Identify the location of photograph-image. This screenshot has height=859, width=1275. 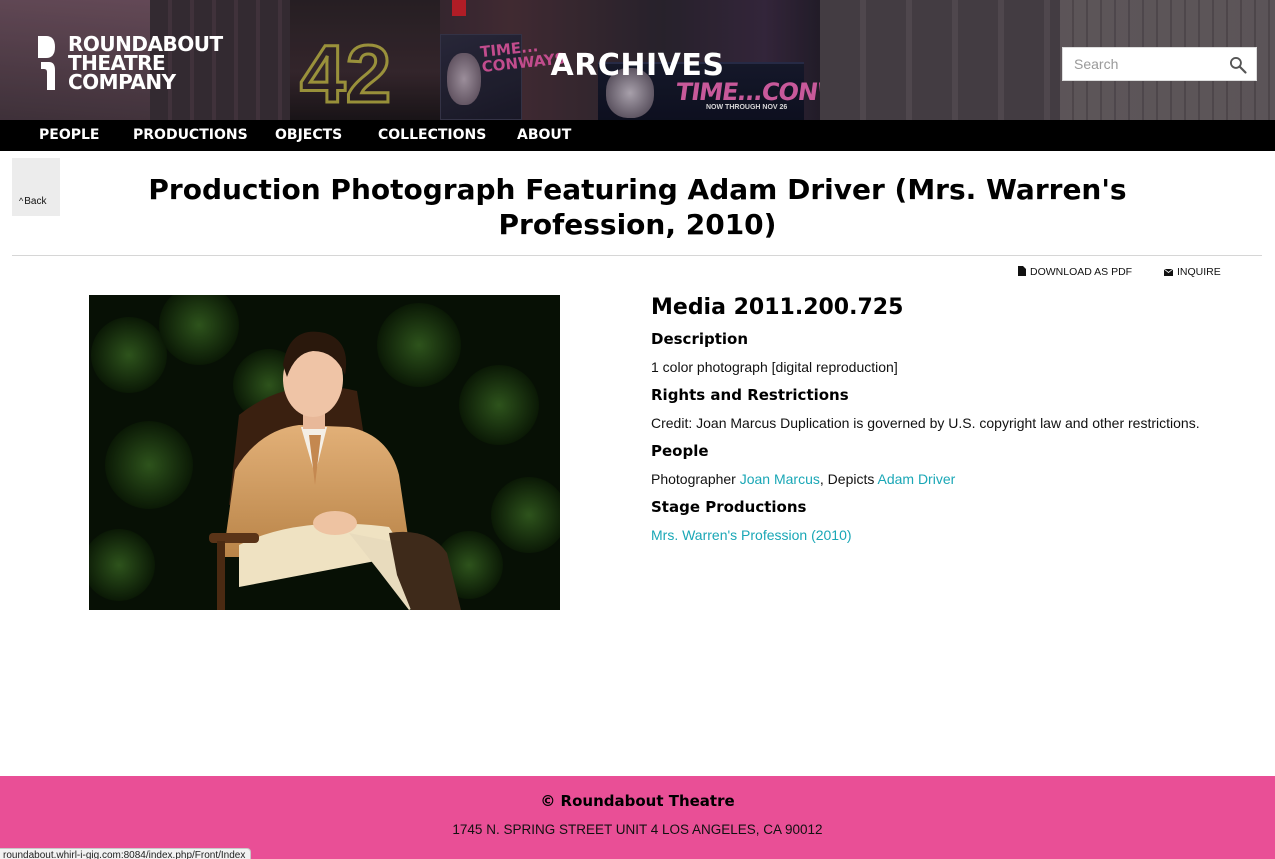
(324, 452).